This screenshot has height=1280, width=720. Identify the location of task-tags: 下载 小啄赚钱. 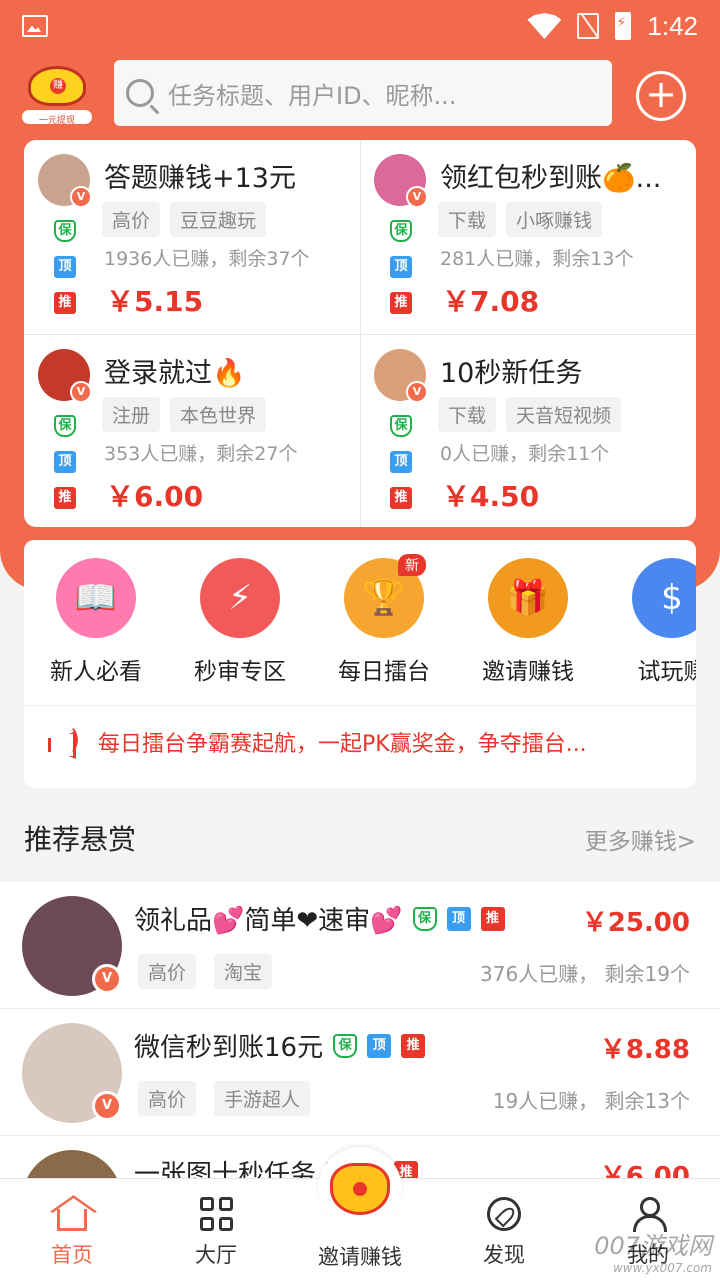
(520, 219).